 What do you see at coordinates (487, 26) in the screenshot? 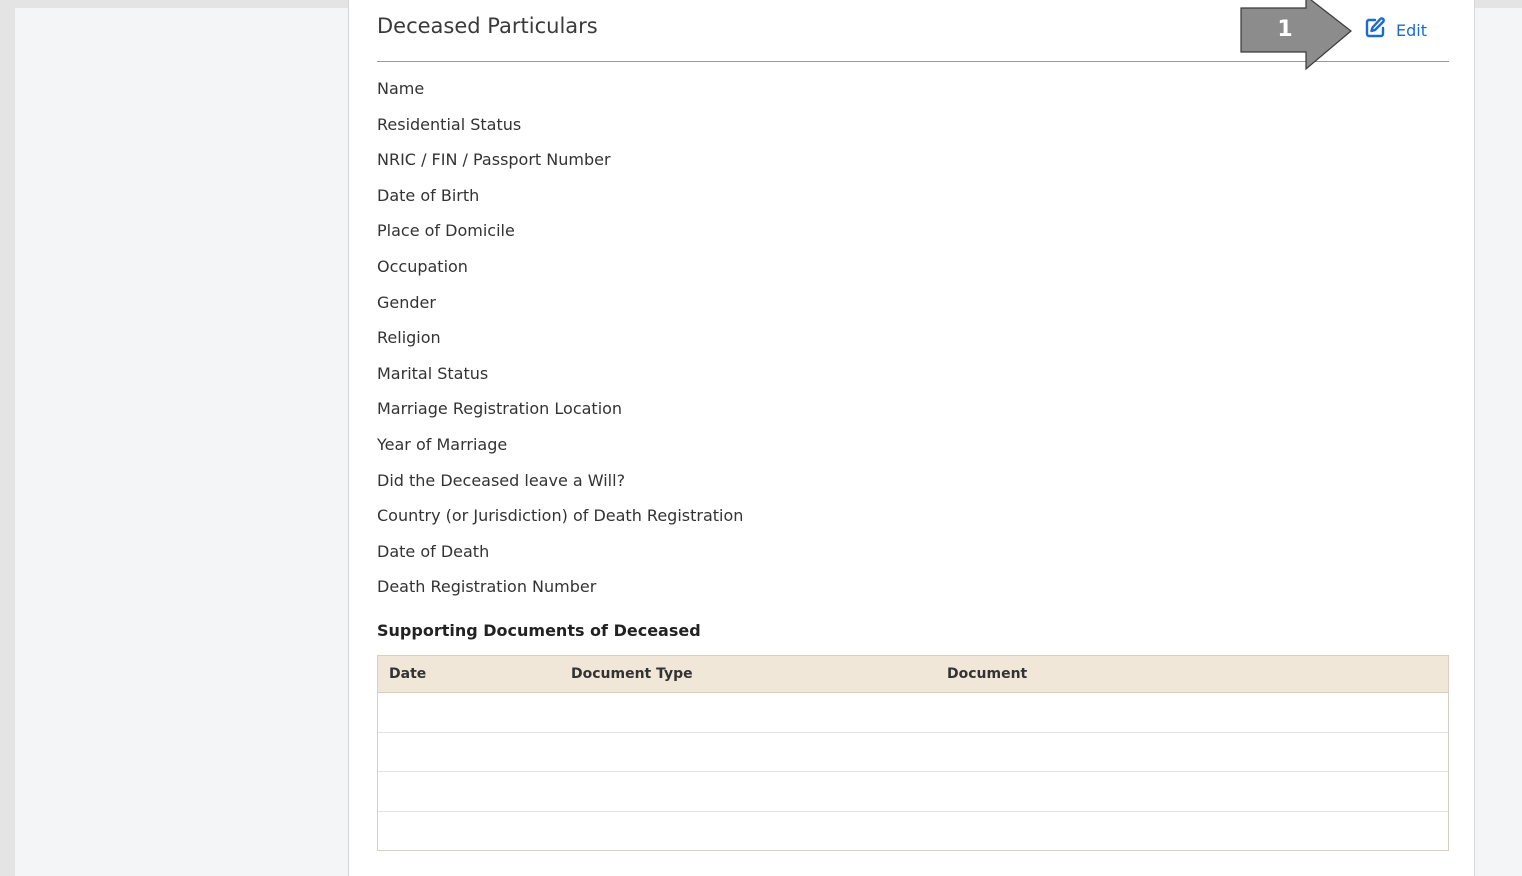
I see `section-title: Deceased Particulars` at bounding box center [487, 26].